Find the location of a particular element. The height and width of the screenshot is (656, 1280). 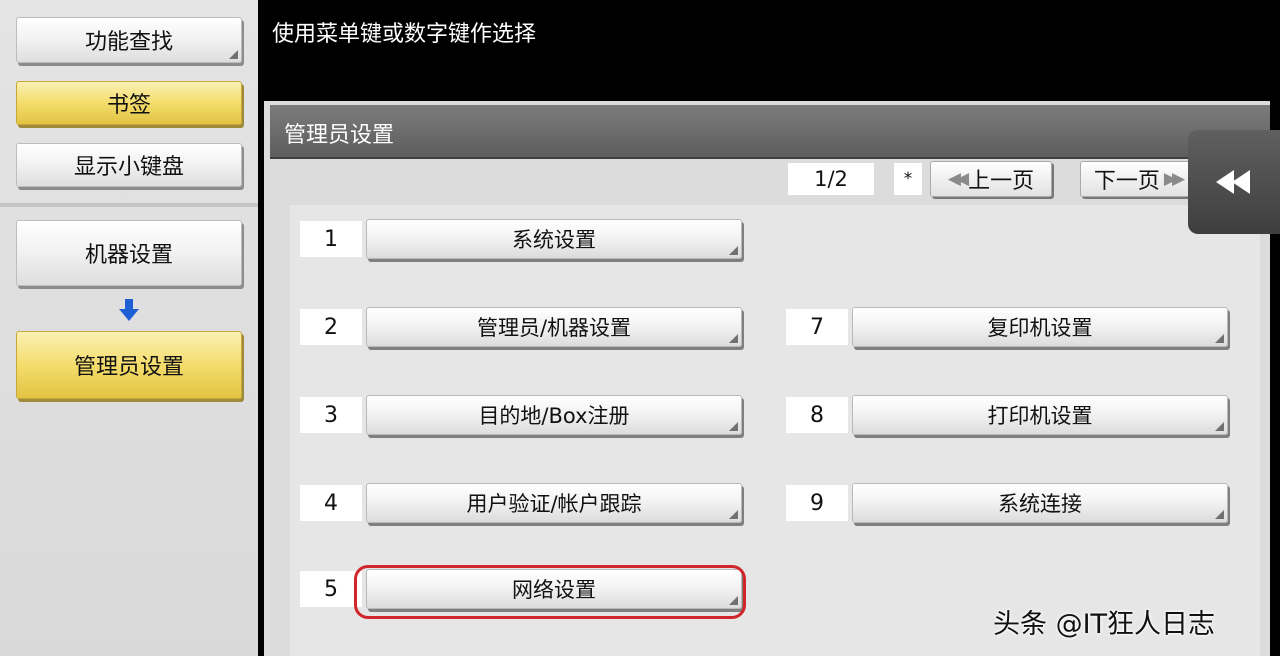

watermark: 头条 @IT狂人日志 is located at coordinates (1104, 624).